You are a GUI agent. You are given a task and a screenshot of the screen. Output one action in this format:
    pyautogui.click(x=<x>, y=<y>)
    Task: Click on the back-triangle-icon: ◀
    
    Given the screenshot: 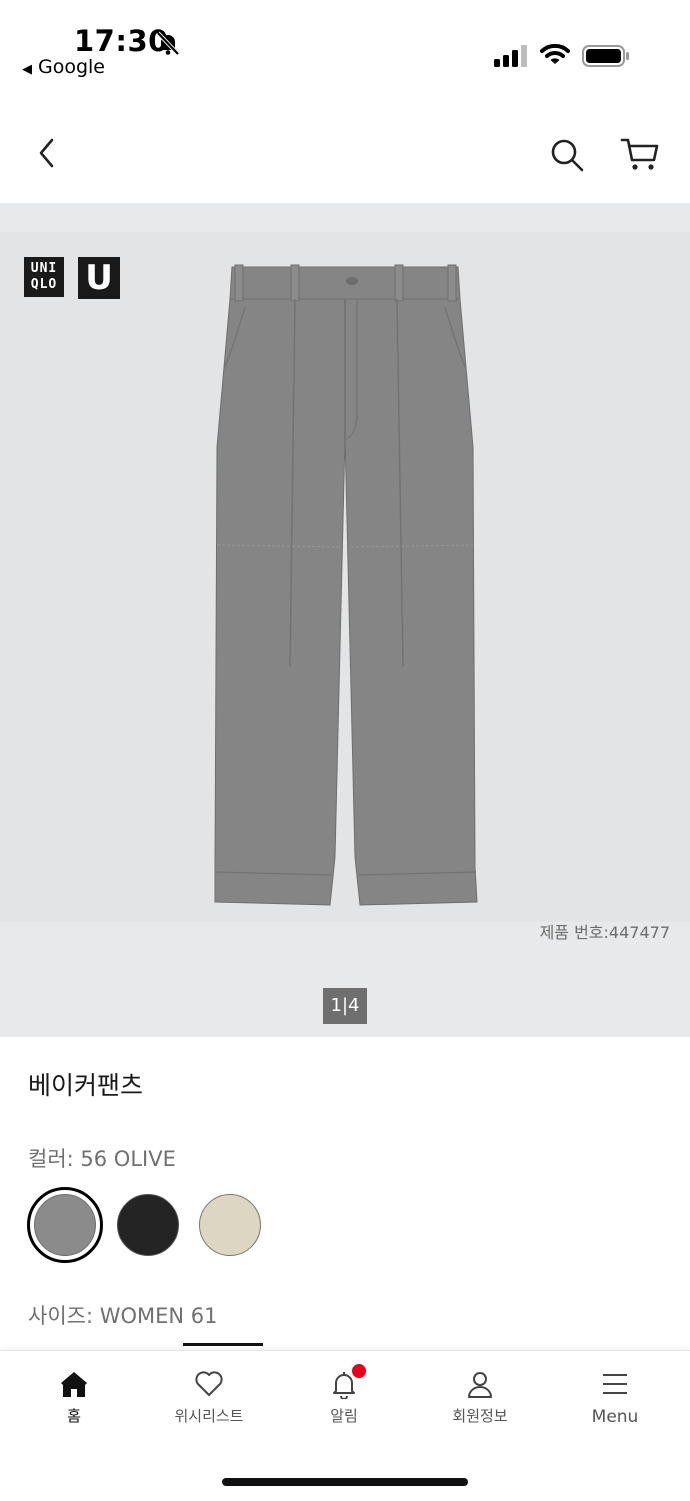 What is the action you would take?
    pyautogui.click(x=27, y=69)
    